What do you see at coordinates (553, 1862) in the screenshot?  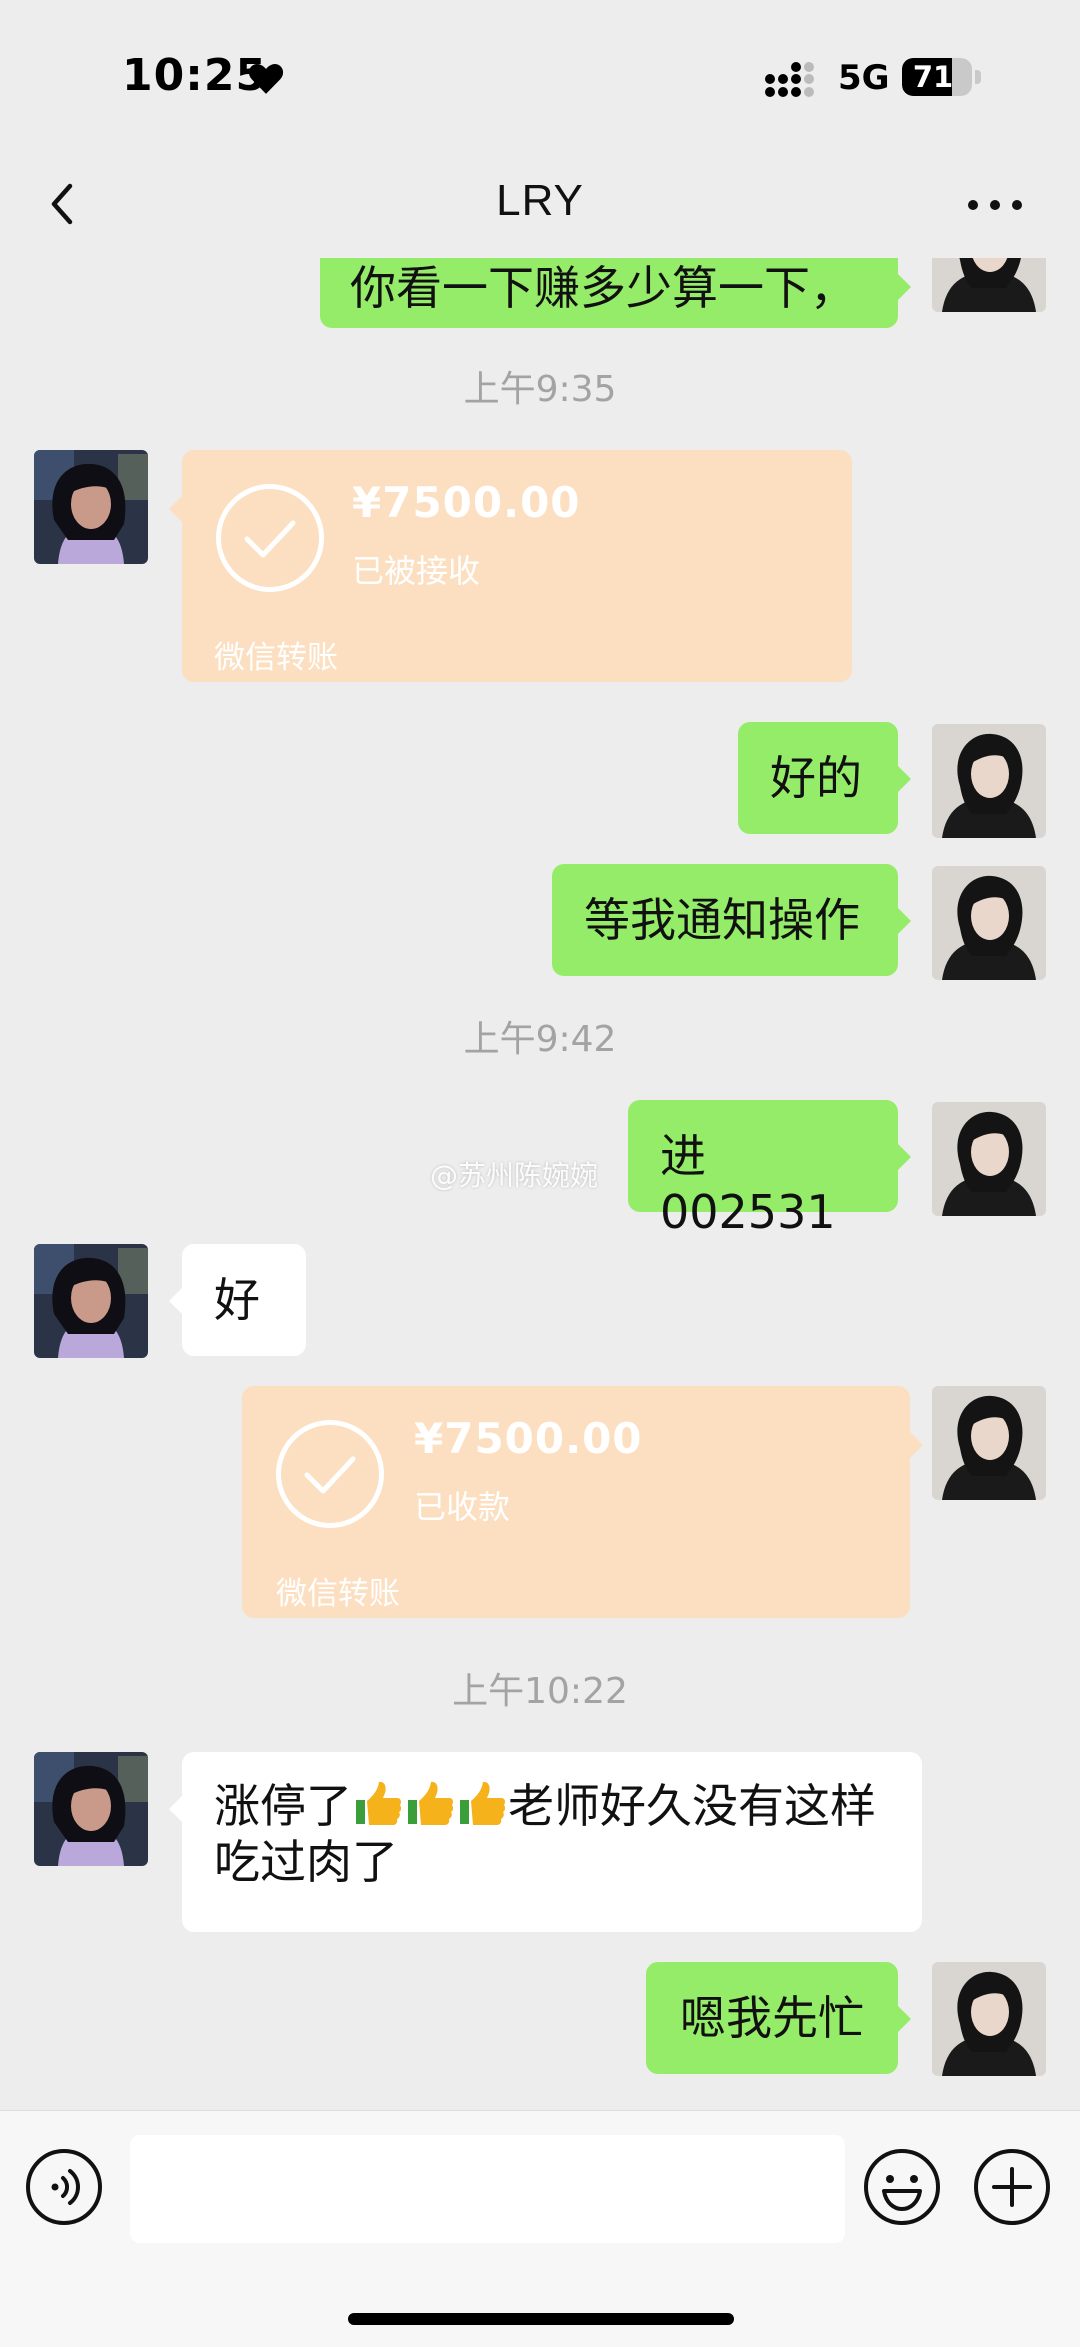 I see `message-line: 吃过肉了` at bounding box center [553, 1862].